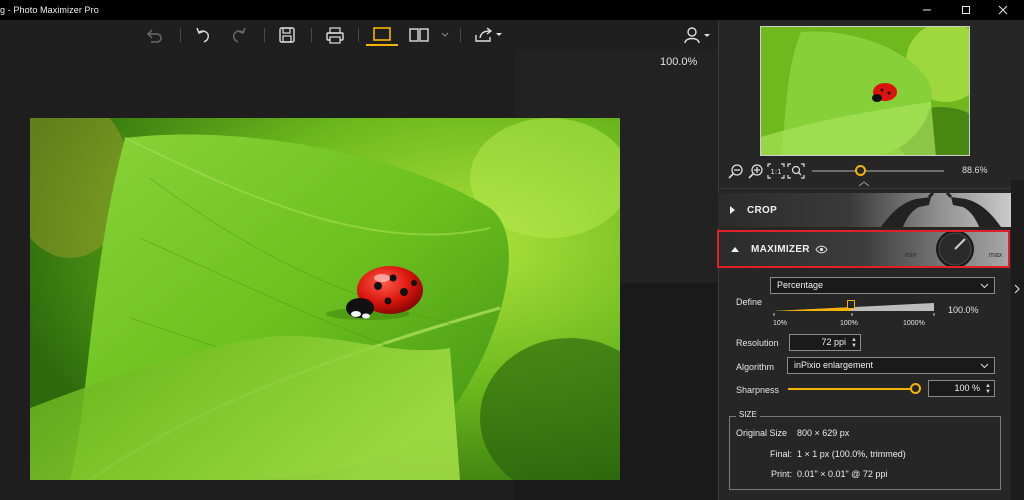 The height and width of the screenshot is (500, 1024). Describe the element at coordinates (833, 342) in the screenshot. I see `resolution-value: 72 ppi` at that location.